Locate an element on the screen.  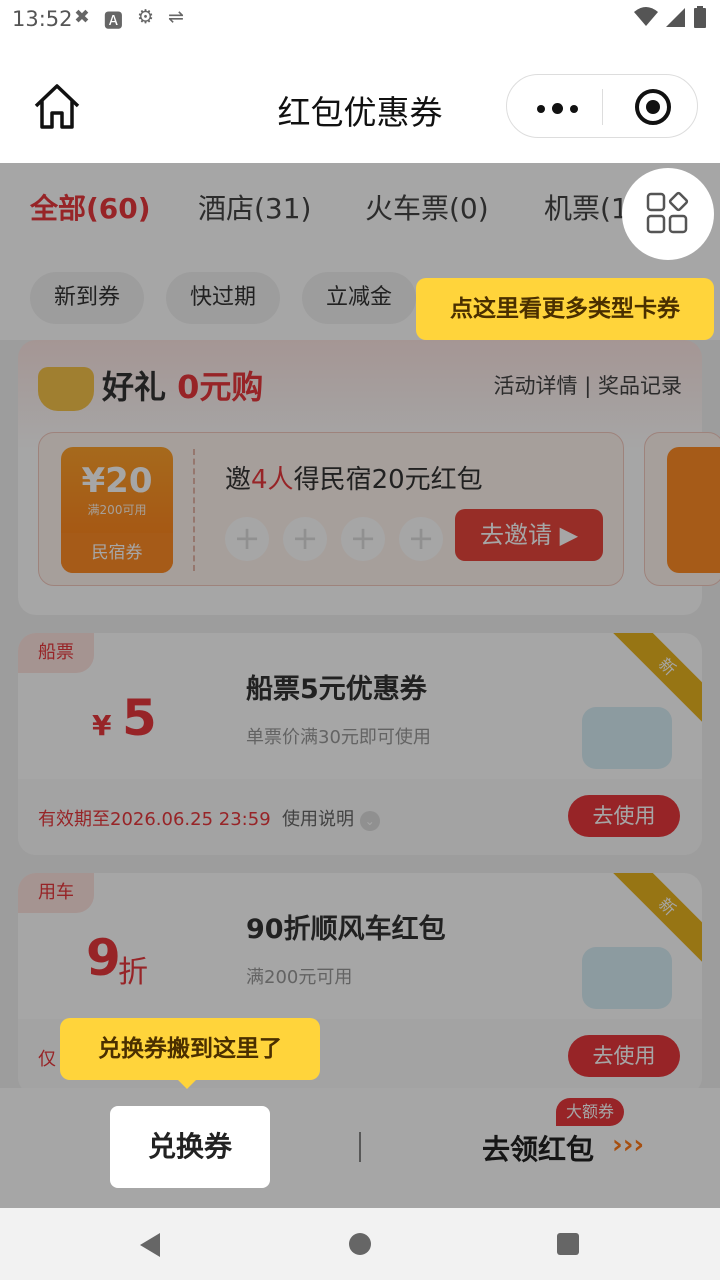
back-icon is located at coordinates (150, 1245).